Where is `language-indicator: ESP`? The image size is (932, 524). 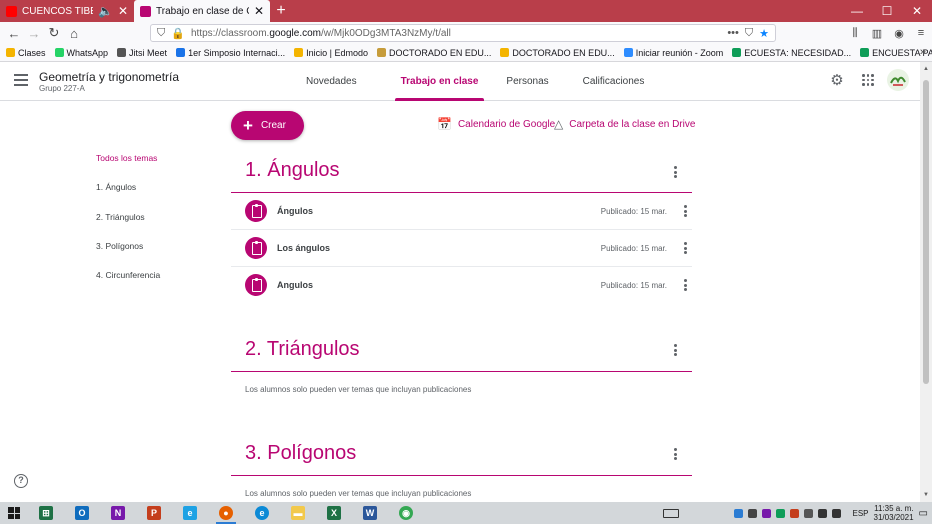
language-indicator: ESP is located at coordinates (860, 513).